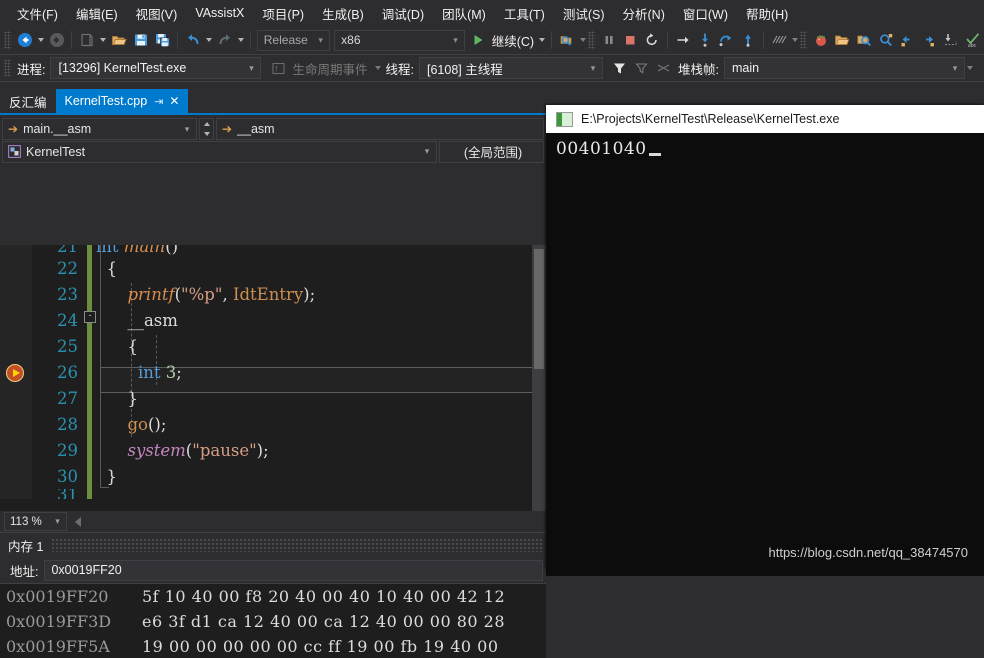 The height and width of the screenshot is (658, 984). What do you see at coordinates (842, 40) in the screenshot?
I see `open-folder-2-icon` at bounding box center [842, 40].